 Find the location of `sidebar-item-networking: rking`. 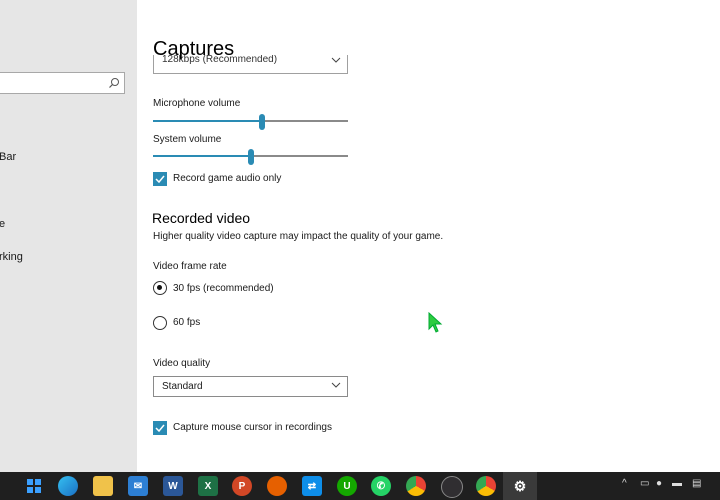

sidebar-item-networking: rking is located at coordinates (11, 257).